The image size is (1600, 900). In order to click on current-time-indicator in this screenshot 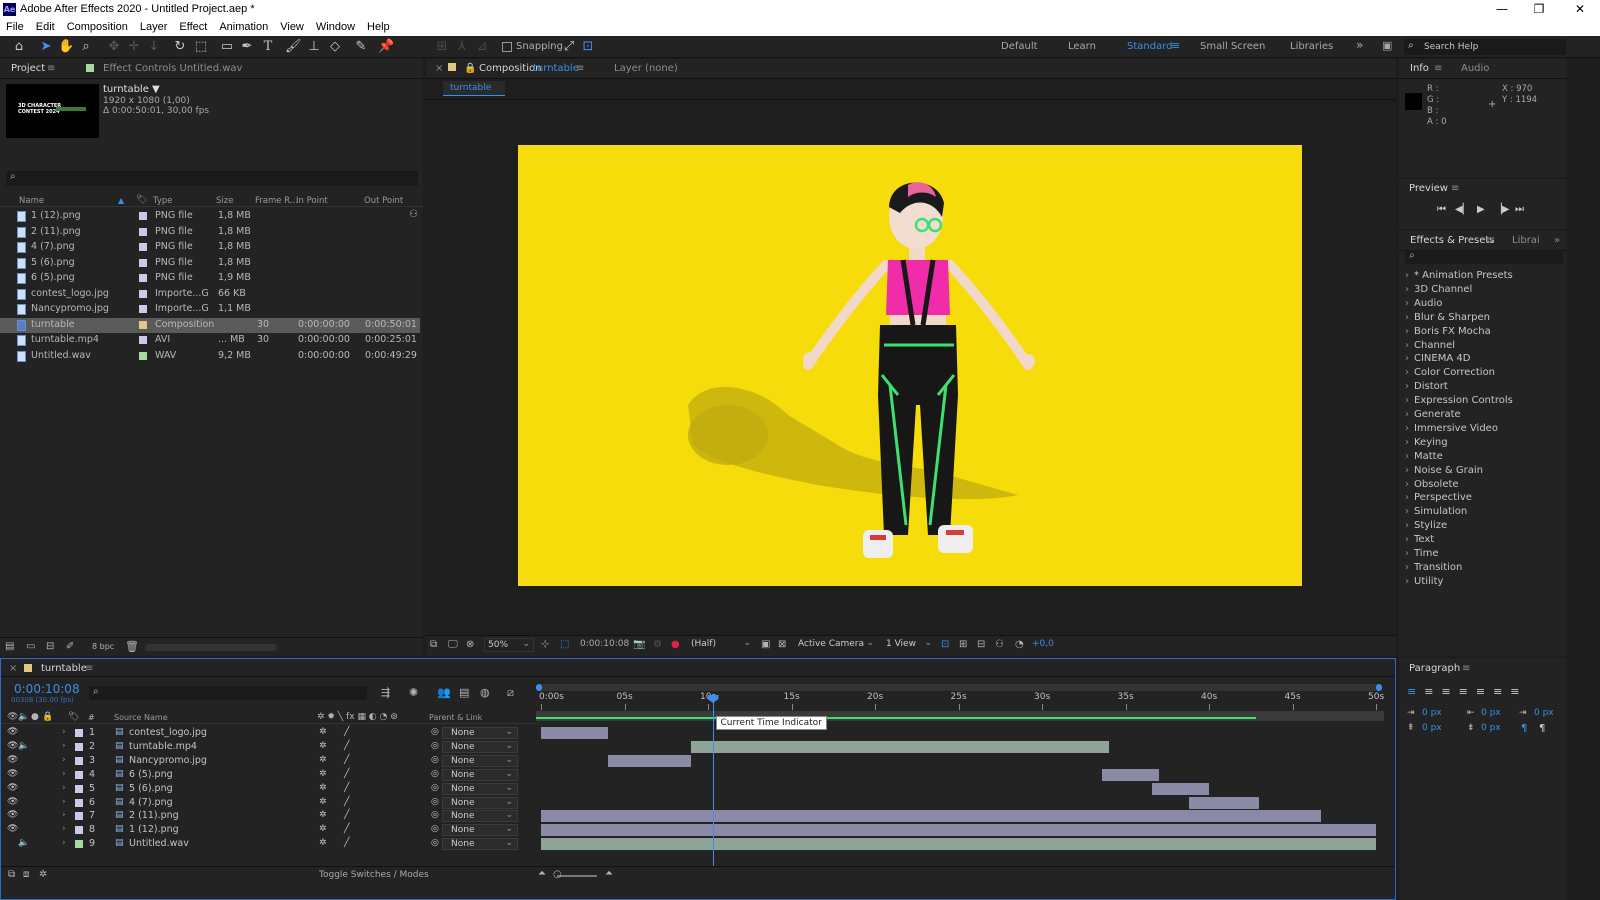, I will do `click(713, 781)`.